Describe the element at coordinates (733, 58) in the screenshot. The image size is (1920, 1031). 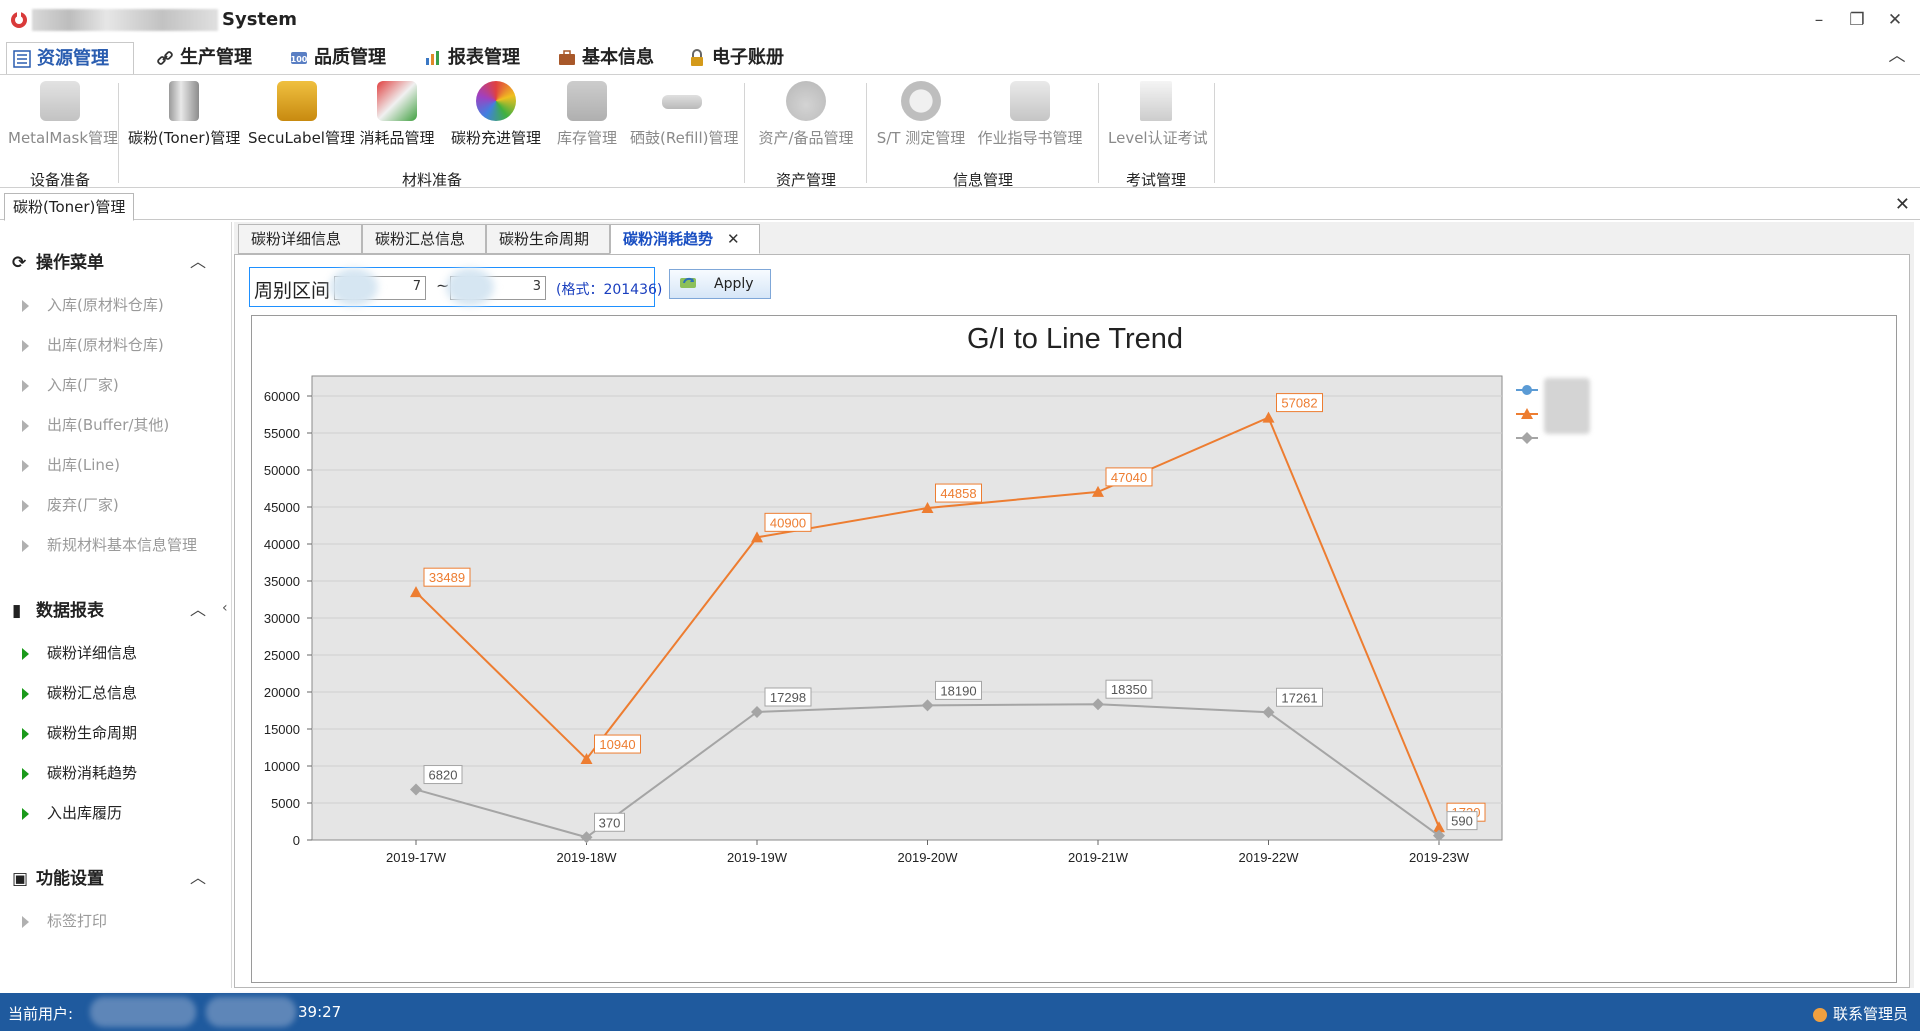
I see `menu-tab-ledger: 电子账册` at that location.